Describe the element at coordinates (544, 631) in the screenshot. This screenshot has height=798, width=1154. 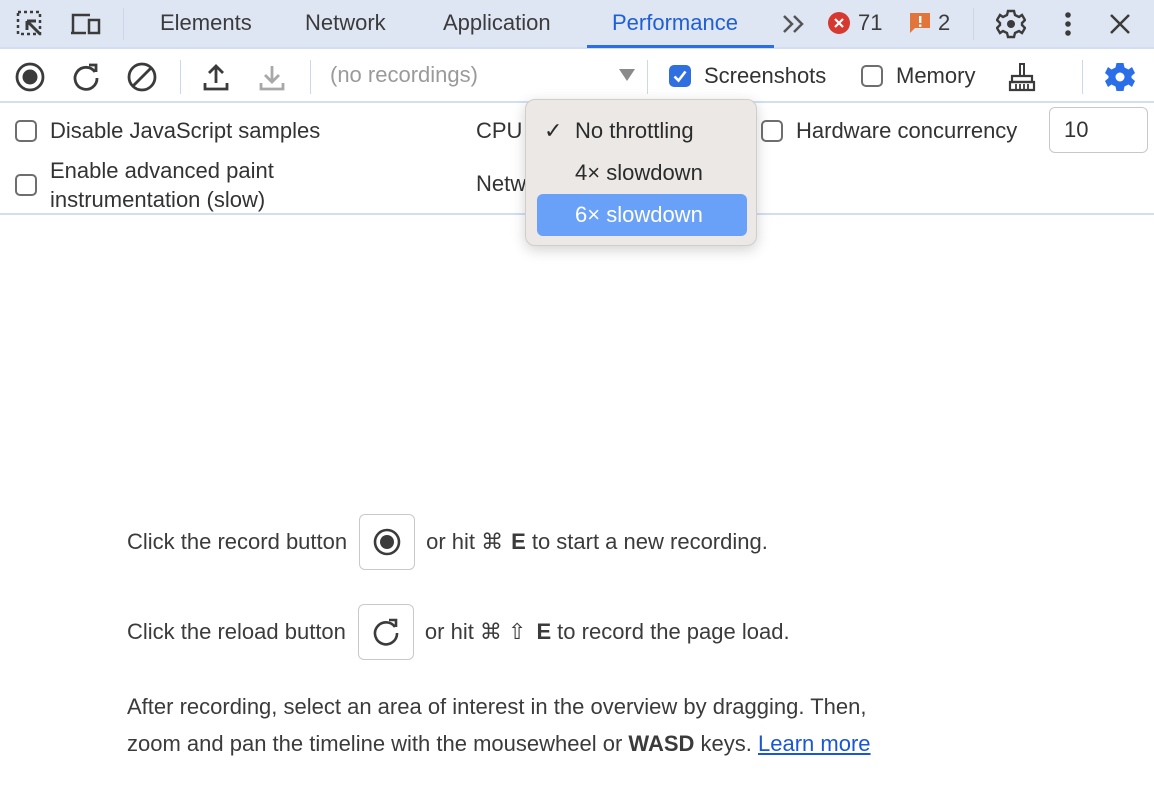
I see `reload-shortcut-key: E` at that location.